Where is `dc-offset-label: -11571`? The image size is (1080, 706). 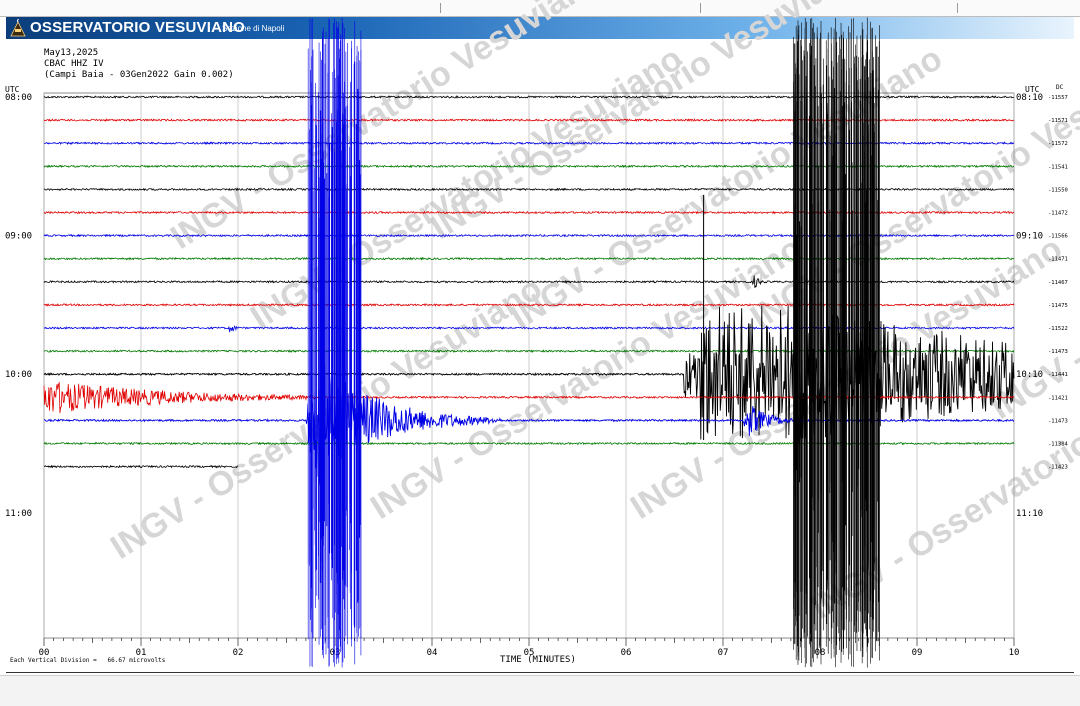 dc-offset-label: -11571 is located at coordinates (1058, 121).